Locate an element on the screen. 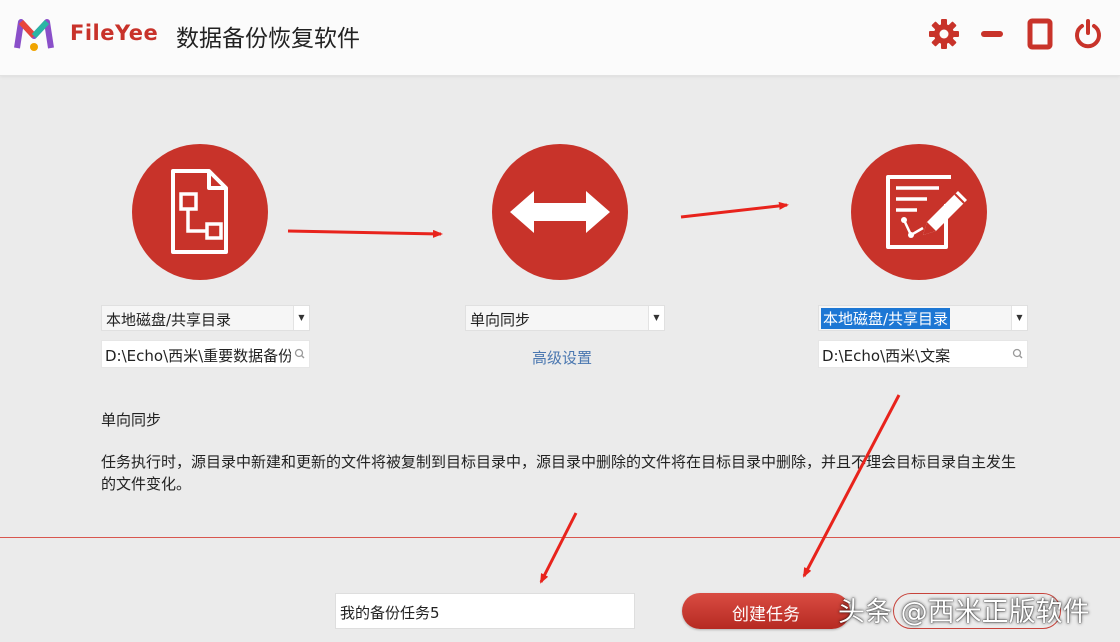 This screenshot has height=642, width=1120. double-arrow-icon is located at coordinates (560, 212).